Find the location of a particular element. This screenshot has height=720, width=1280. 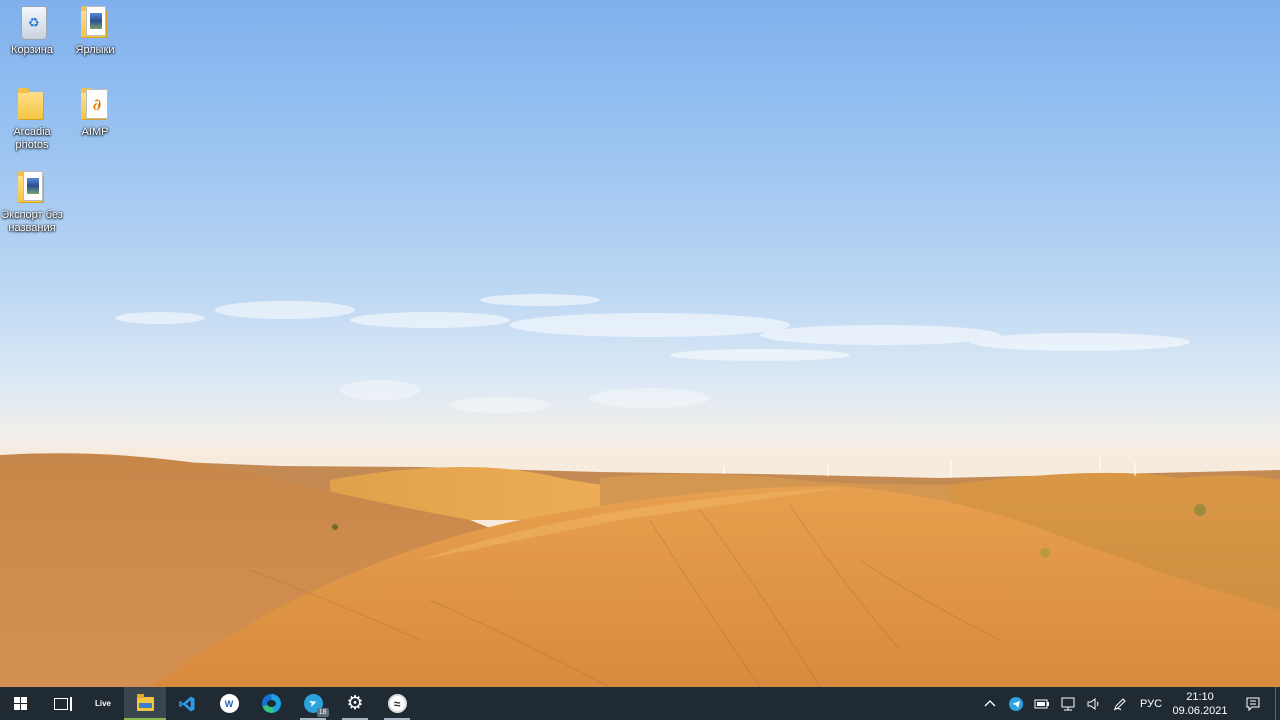

windows-logo-icon is located at coordinates (20, 703).